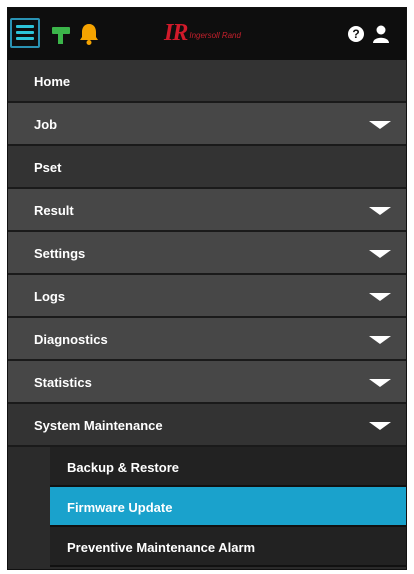  I want to click on menu-item-system-maintenance: System Maintenance, so click(207, 425).